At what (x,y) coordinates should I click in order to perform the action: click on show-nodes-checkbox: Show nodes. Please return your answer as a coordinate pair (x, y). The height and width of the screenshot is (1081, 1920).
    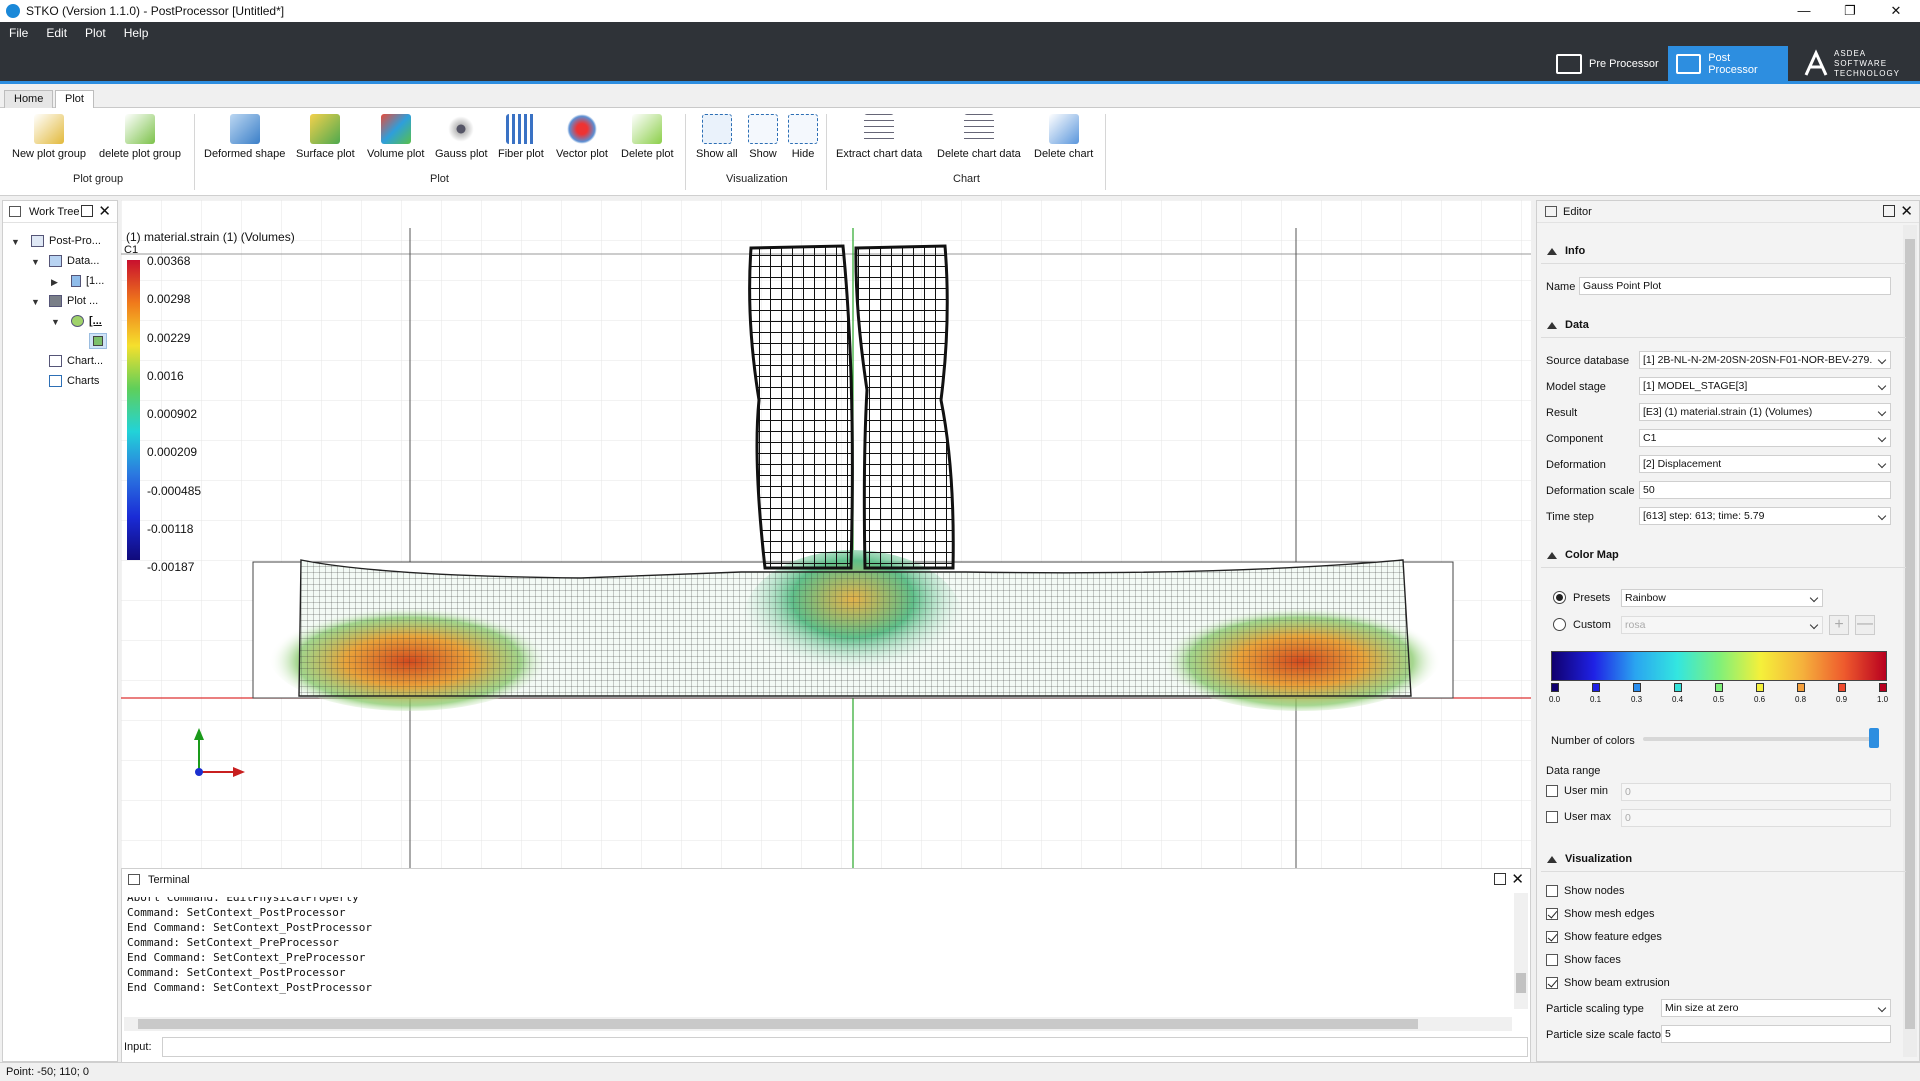
    Looking at the image, I should click on (1585, 891).